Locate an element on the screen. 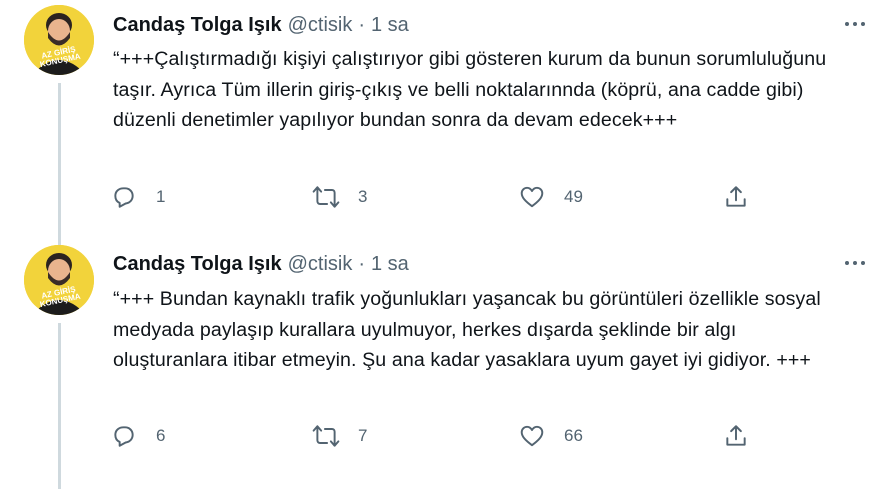  reply-button: 6 is located at coordinates (137, 436).